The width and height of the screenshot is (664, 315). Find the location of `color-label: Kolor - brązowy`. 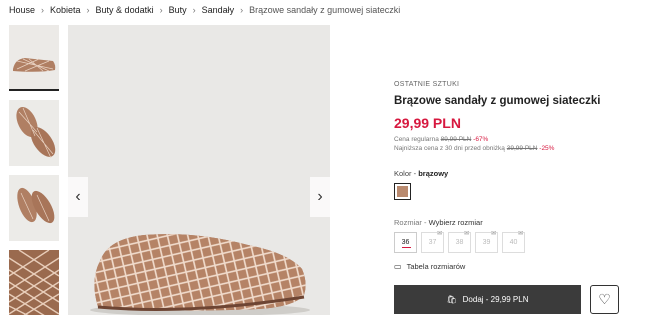

color-label: Kolor - brązowy is located at coordinates (421, 173).